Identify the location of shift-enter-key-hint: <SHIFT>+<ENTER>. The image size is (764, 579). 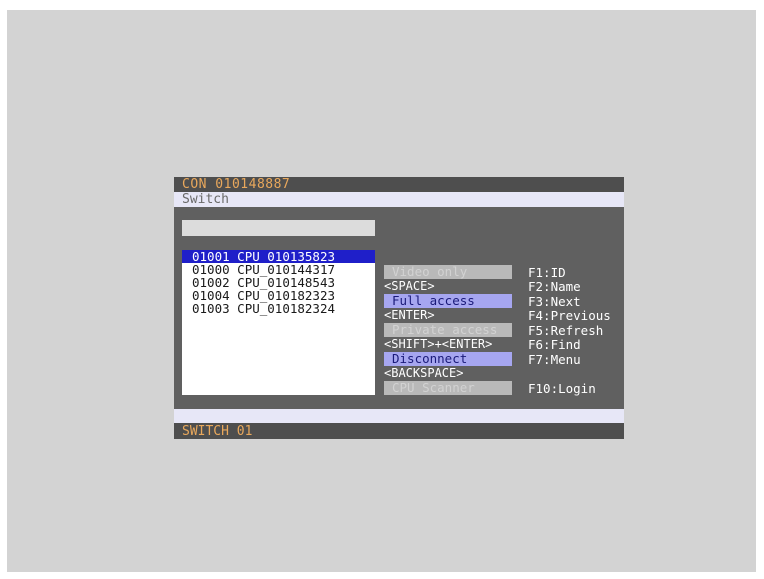
(438, 344).